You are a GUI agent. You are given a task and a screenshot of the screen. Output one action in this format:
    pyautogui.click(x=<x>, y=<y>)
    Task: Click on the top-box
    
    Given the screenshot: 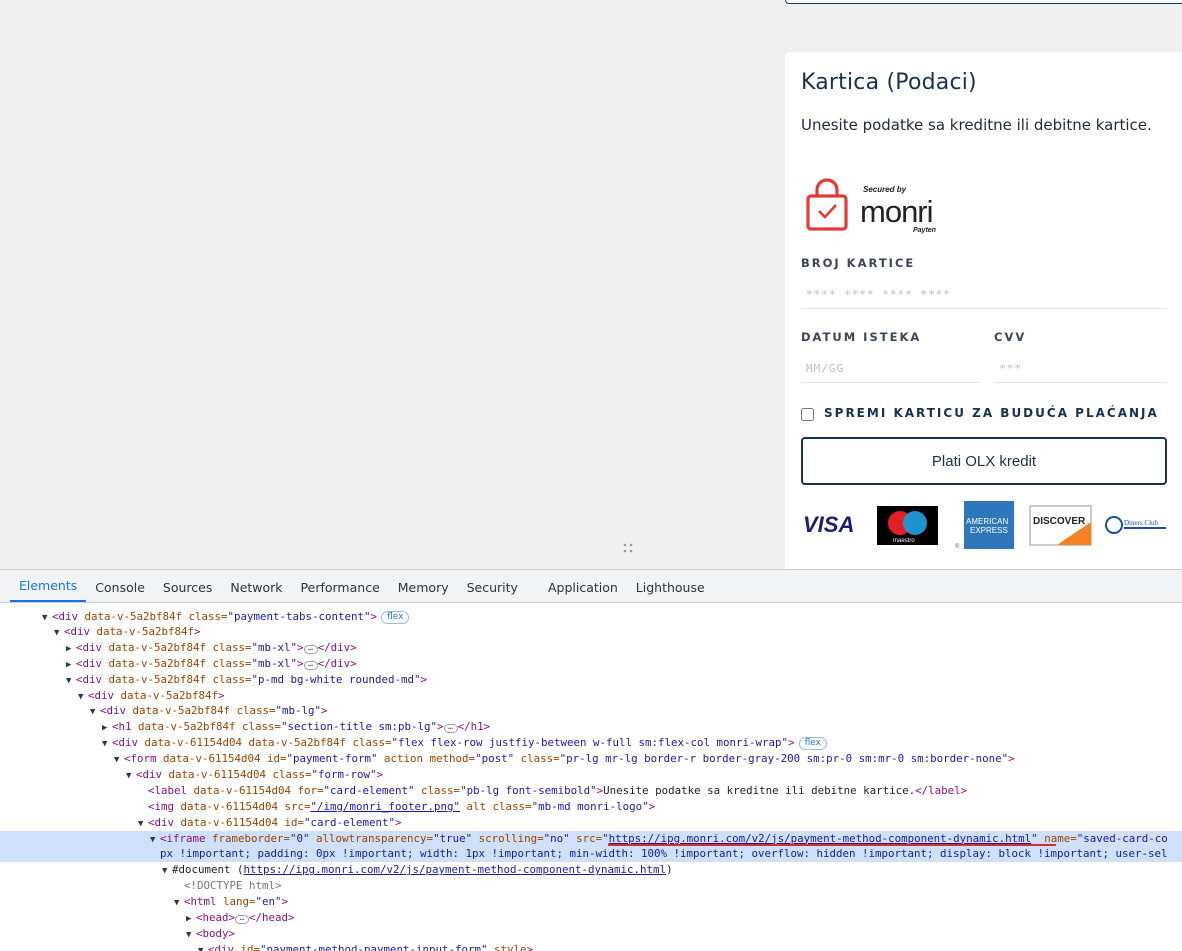 What is the action you would take?
    pyautogui.click(x=983, y=2)
    